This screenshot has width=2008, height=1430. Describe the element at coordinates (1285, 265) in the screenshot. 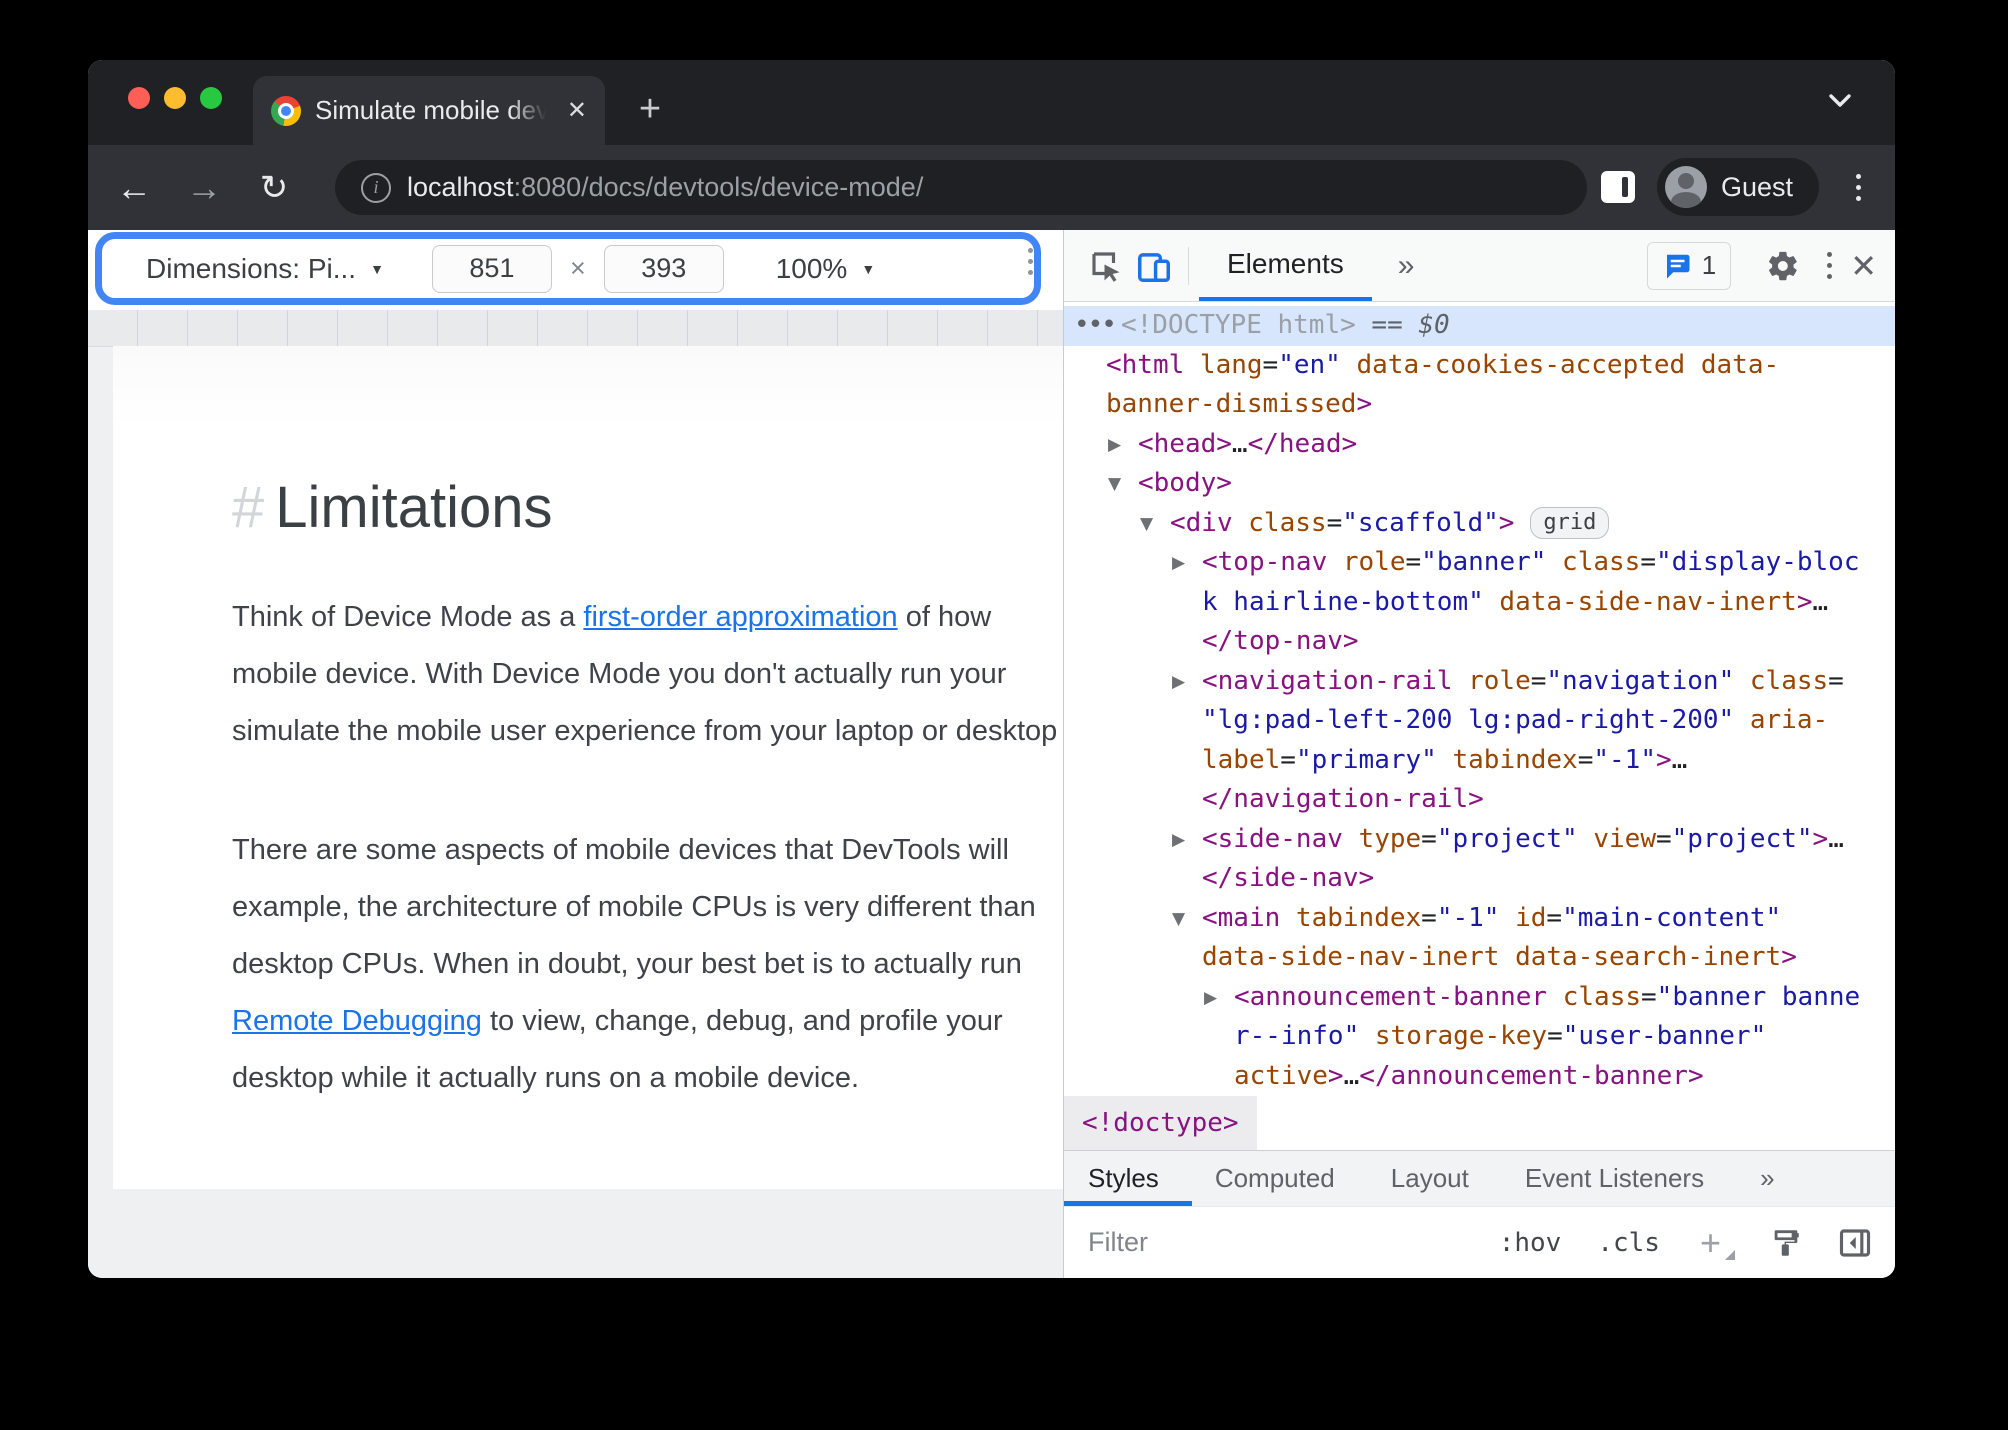

I see `tab-elements: Elements` at that location.